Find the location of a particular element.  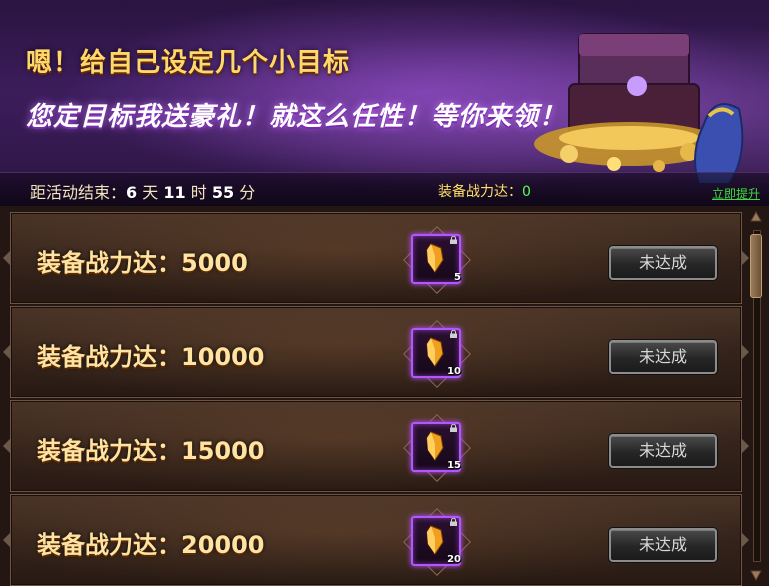

reward-item-slot: 20 is located at coordinates (437, 542).